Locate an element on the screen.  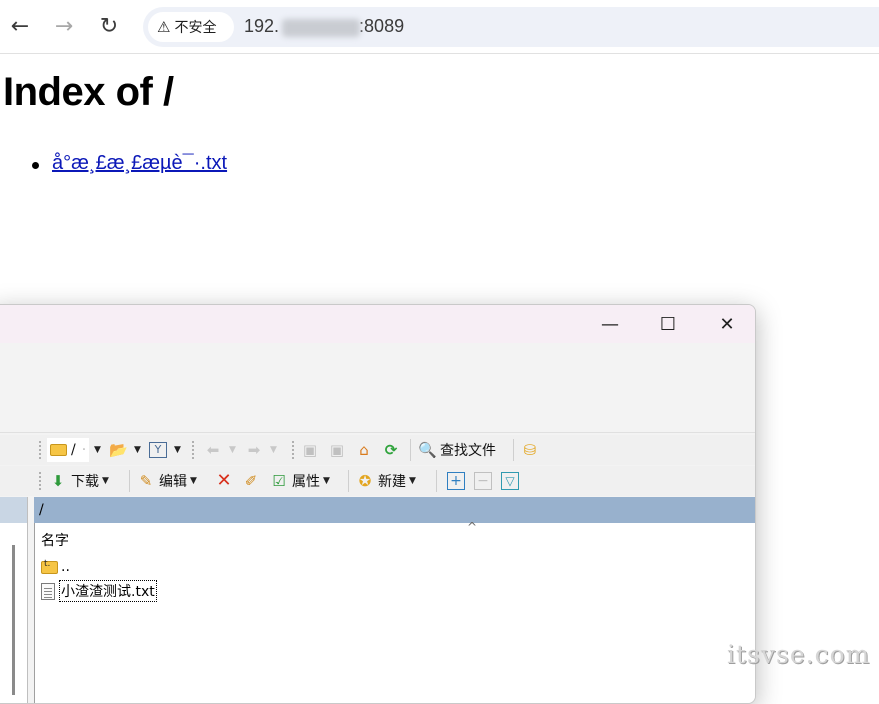
new-folder-icon: ✪ is located at coordinates (365, 481).